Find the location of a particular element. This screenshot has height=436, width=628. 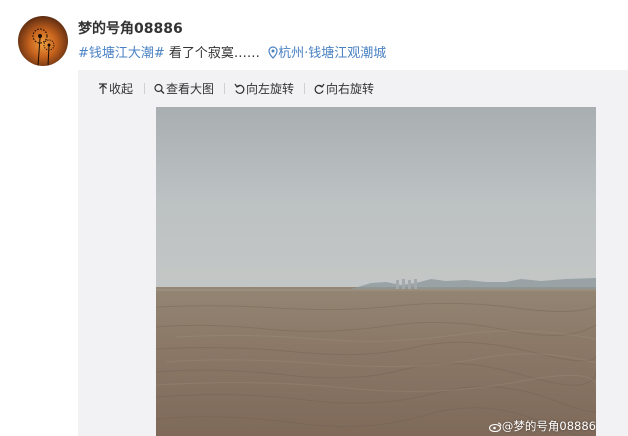

collapse-button: 收起 is located at coordinates (115, 89).